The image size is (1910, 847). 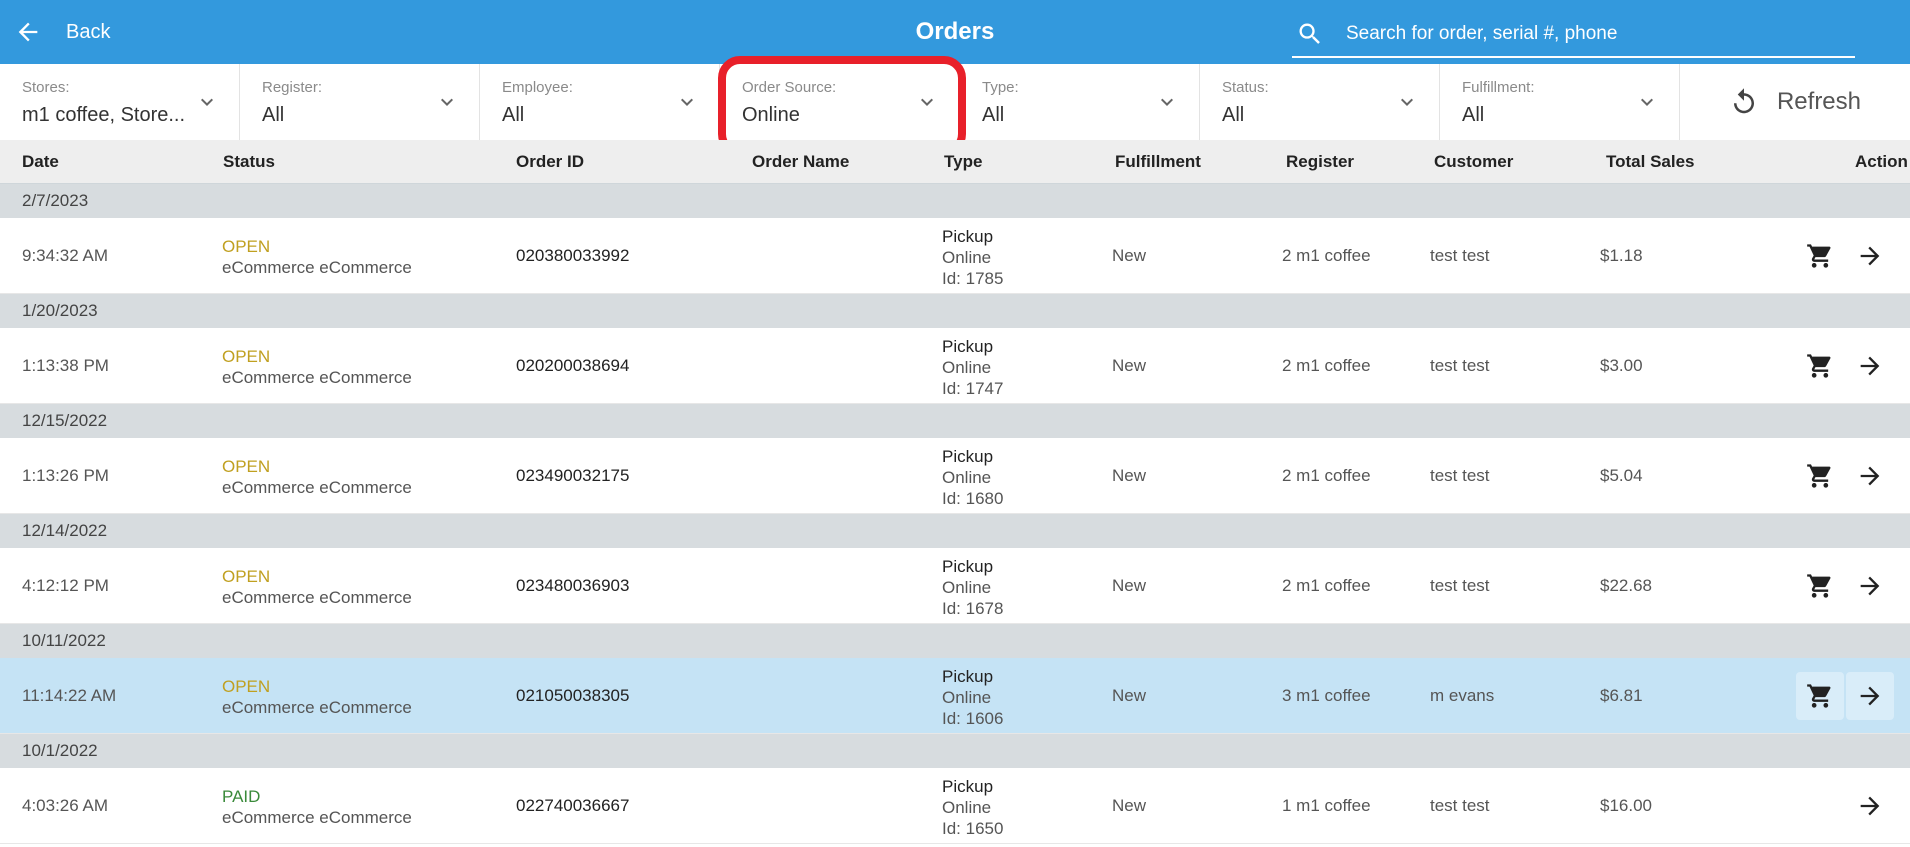 I want to click on order-id: 022740036667, so click(x=573, y=805).